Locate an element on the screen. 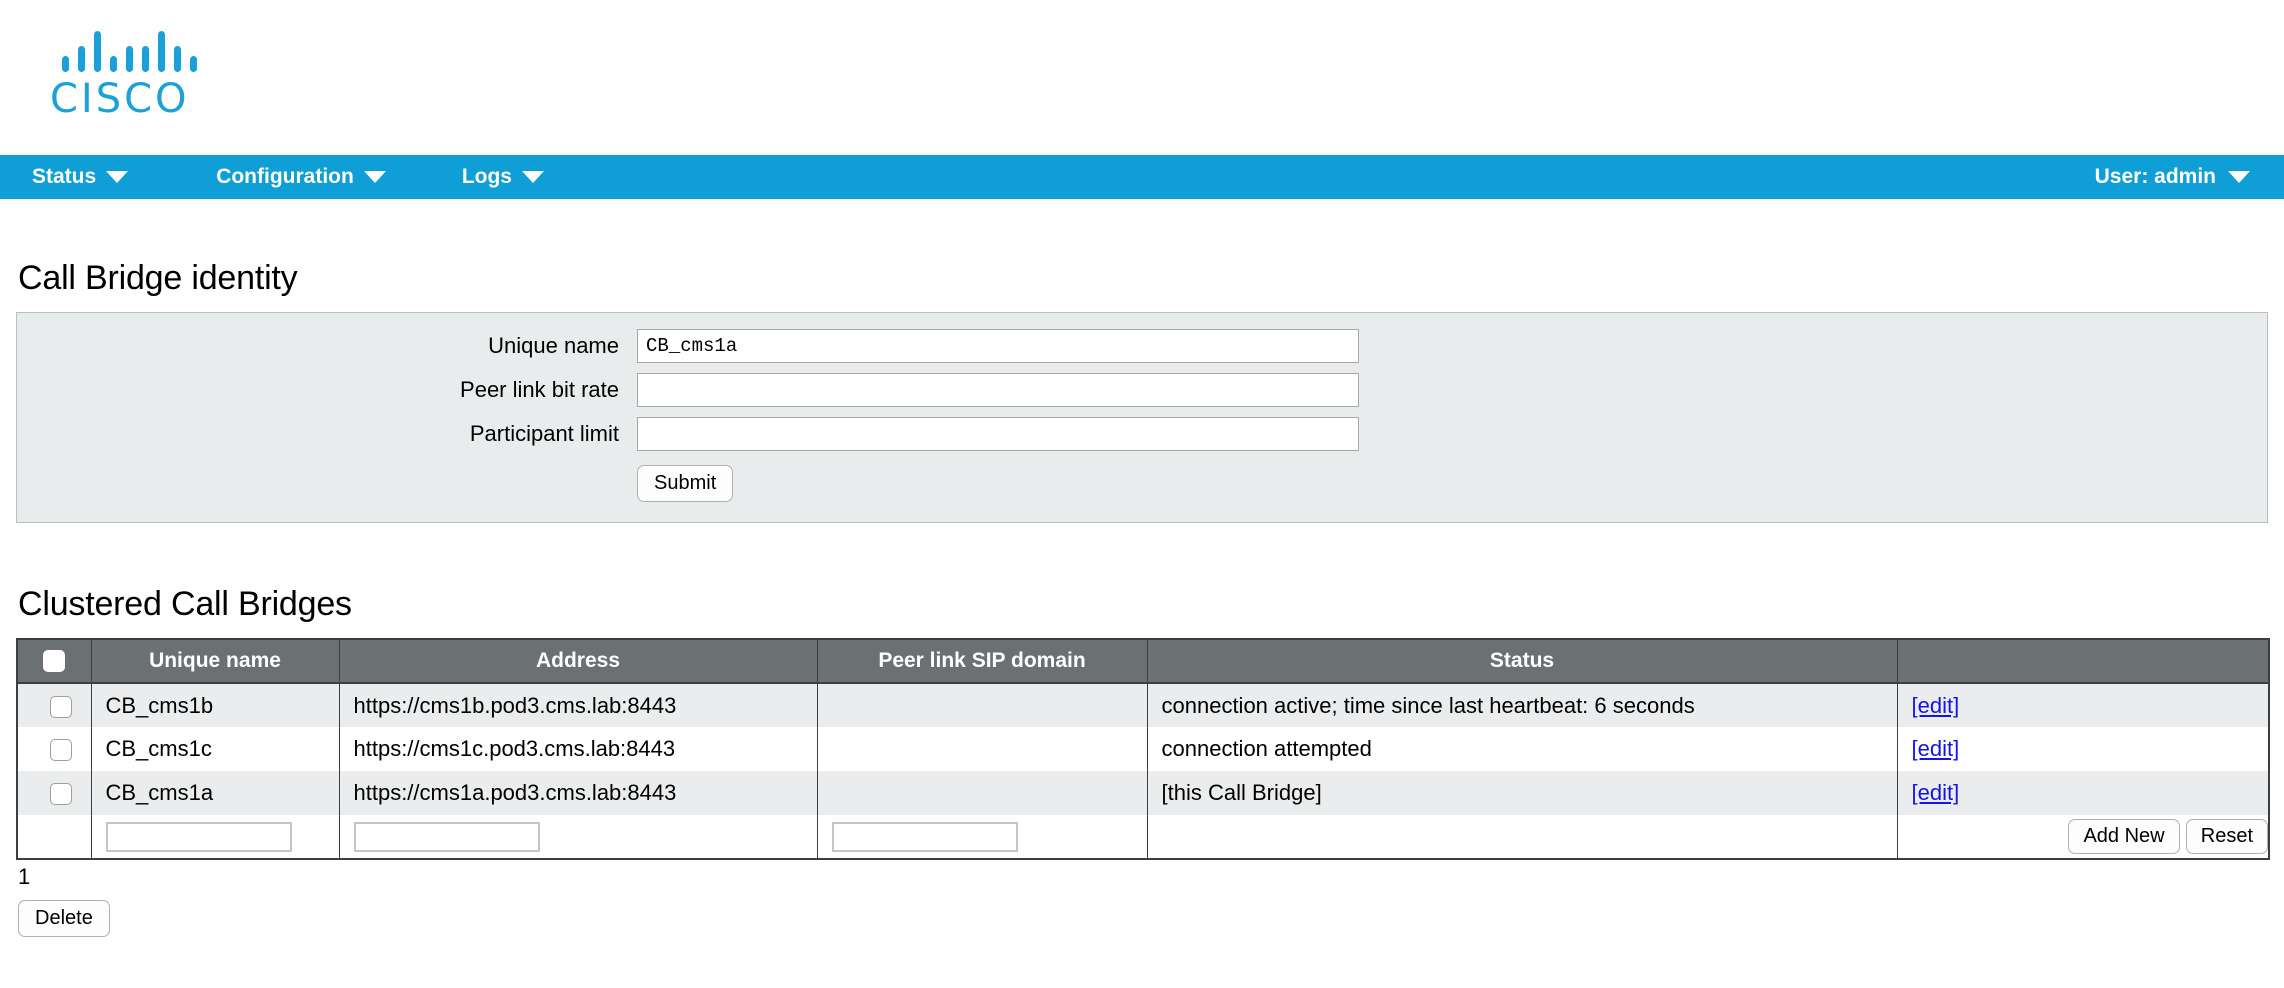  nav-item-configuration-label: Configuration is located at coordinates (285, 176).